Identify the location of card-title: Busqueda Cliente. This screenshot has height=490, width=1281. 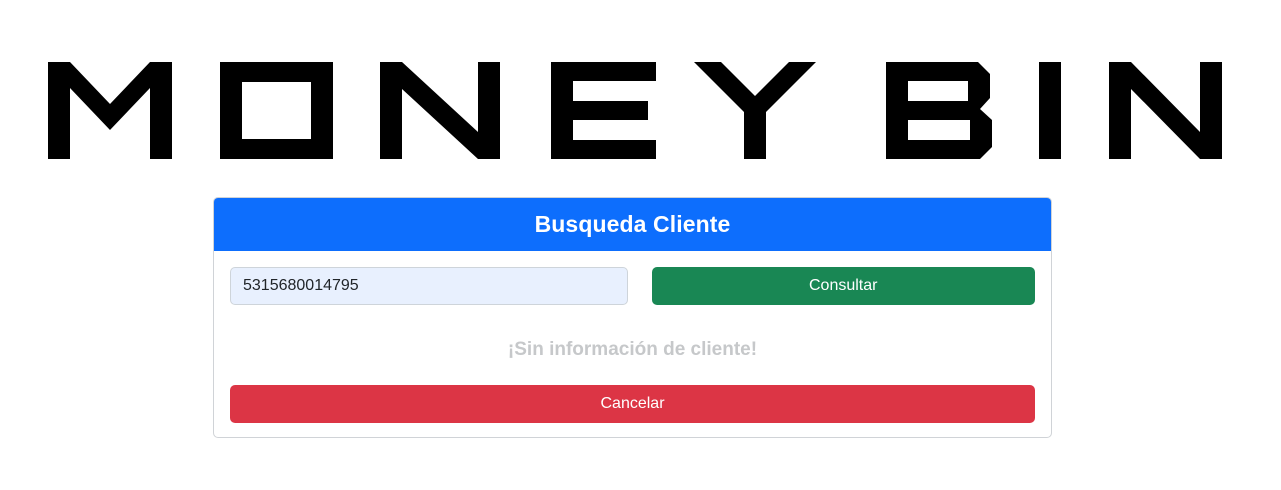
(632, 224).